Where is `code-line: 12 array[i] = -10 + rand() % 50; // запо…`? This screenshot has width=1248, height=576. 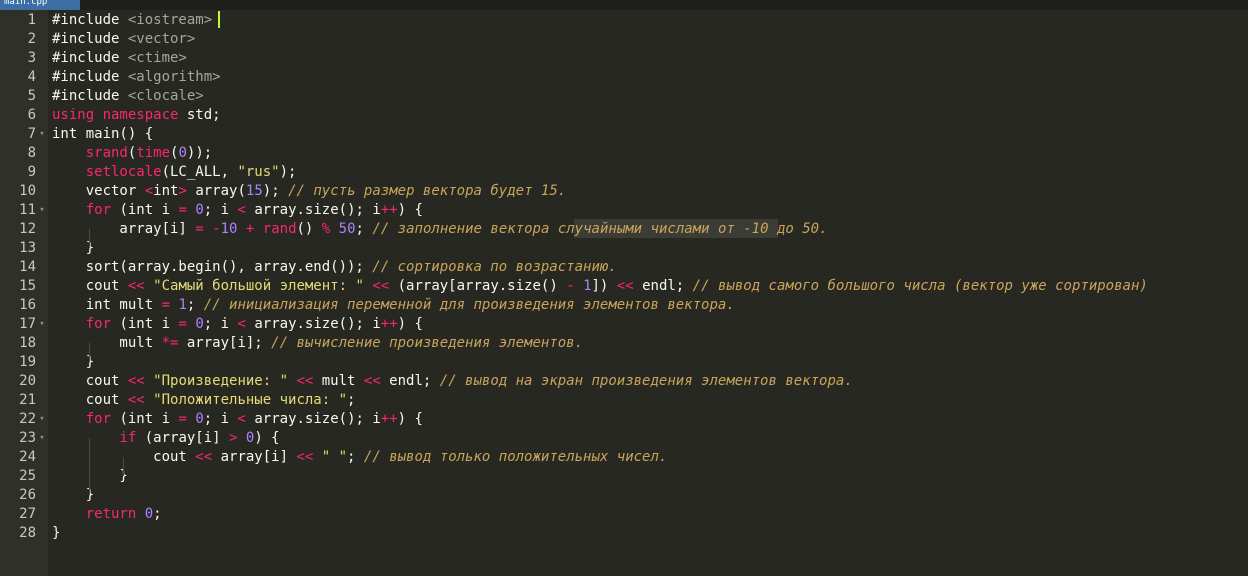 code-line: 12 array[i] = -10 + rand() % 50; // запо… is located at coordinates (624, 229).